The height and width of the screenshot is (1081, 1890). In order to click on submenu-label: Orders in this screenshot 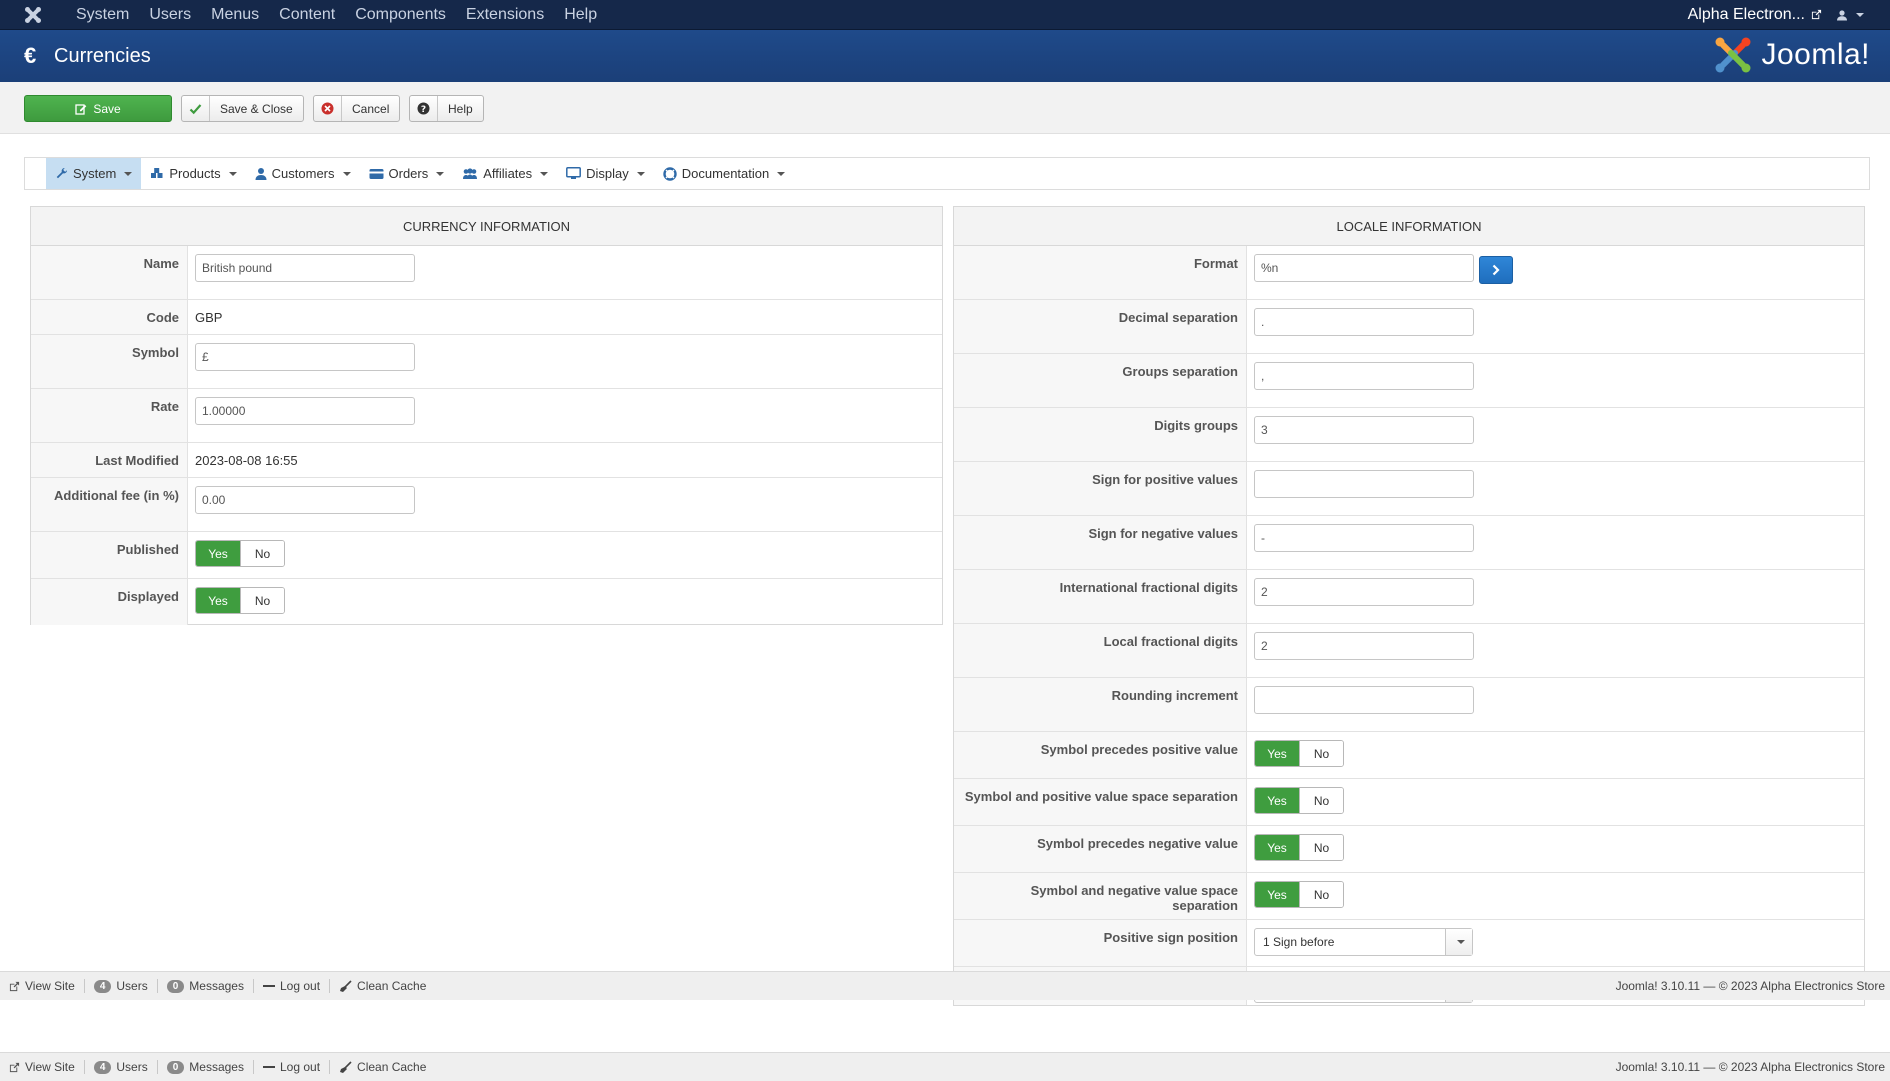, I will do `click(408, 173)`.